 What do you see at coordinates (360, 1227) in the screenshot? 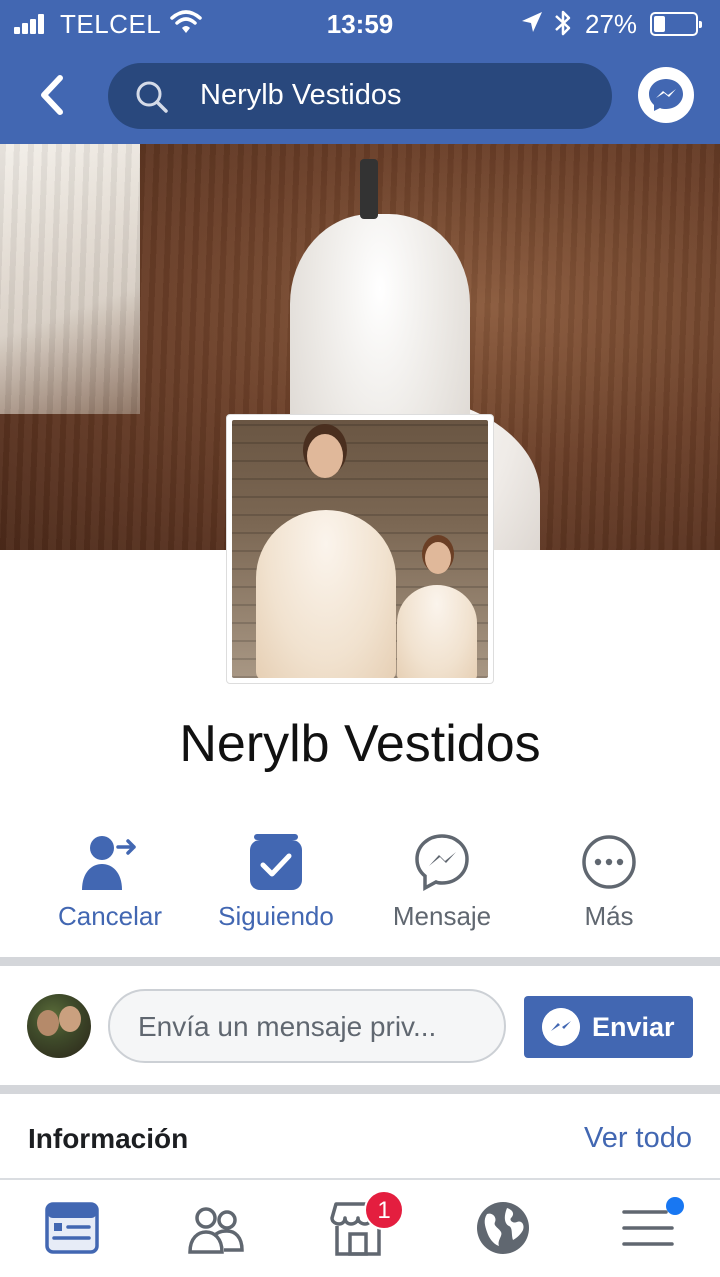
I see `bottom-tab-bar` at bounding box center [360, 1227].